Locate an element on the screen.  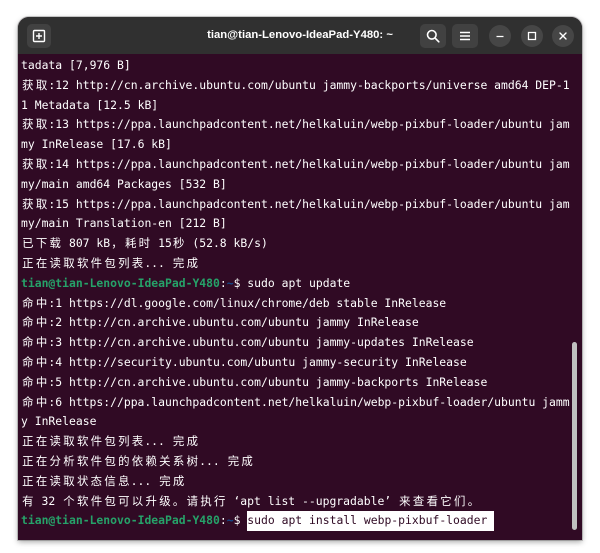
headerbar: tian@tian-Lenovo-IdeaPad-Y480: ~ is located at coordinates (300, 35).